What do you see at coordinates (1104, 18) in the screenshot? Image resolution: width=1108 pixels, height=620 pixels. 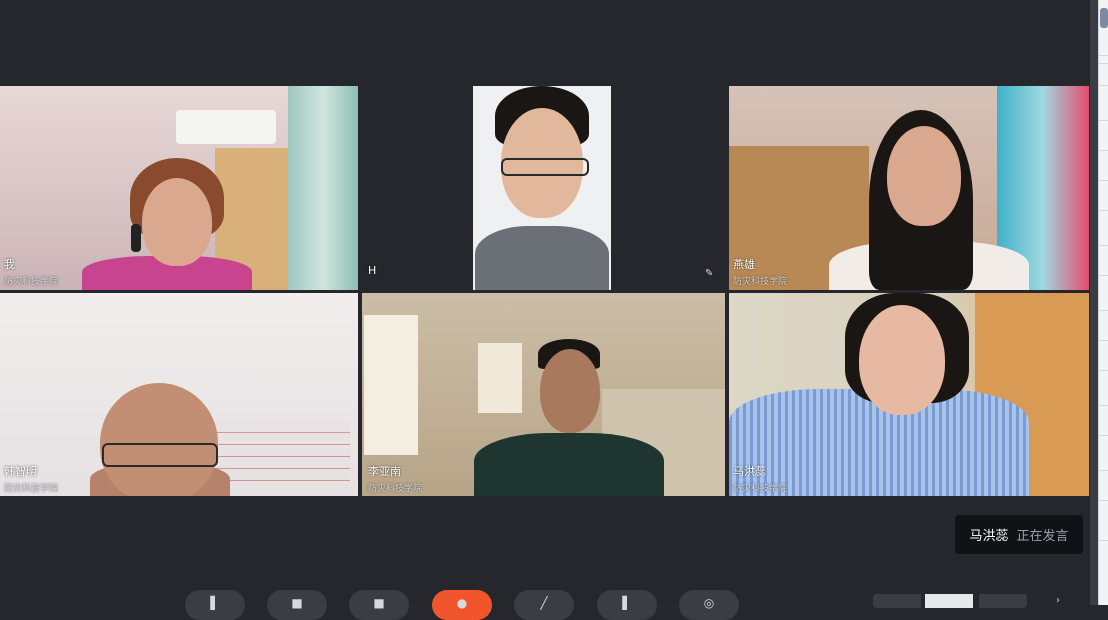 I see `panel-icon` at bounding box center [1104, 18].